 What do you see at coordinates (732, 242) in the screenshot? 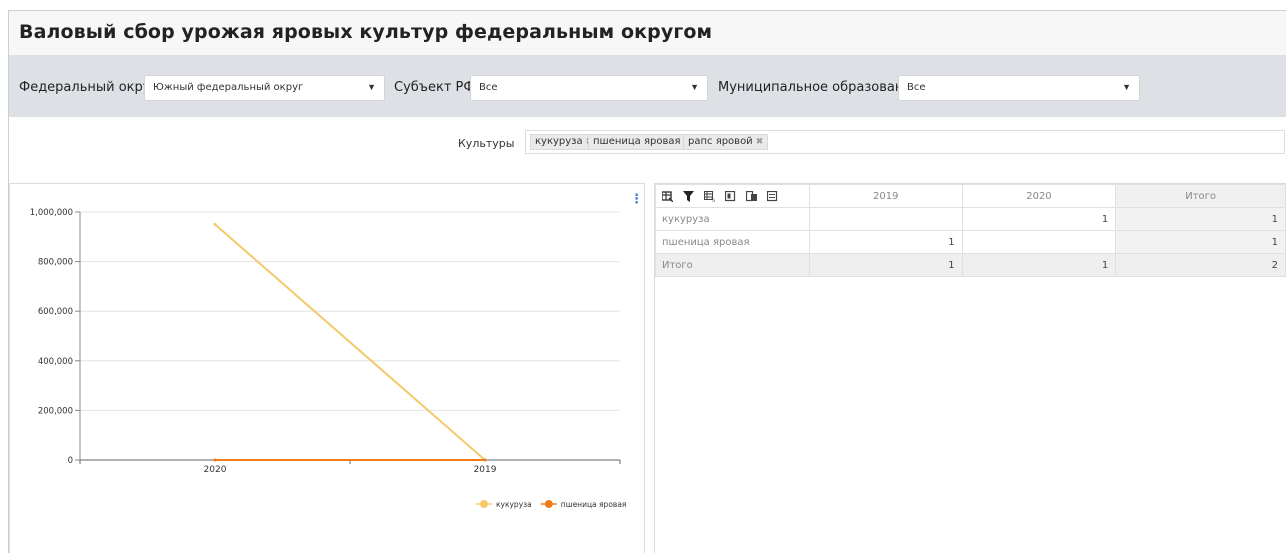
I see `pivot-row-header: пшеница яровая` at bounding box center [732, 242].